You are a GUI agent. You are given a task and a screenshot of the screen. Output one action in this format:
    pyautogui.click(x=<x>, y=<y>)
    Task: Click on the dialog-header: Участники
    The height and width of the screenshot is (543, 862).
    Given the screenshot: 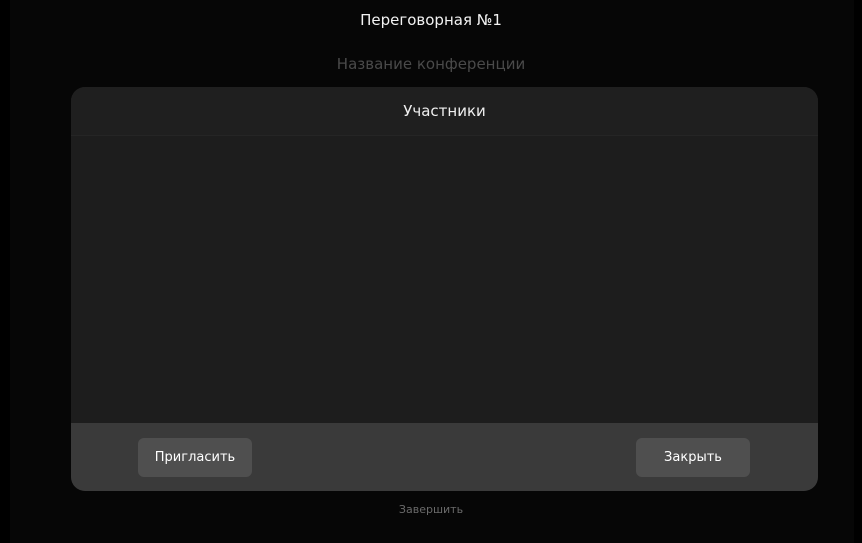 What is the action you would take?
    pyautogui.click(x=444, y=111)
    